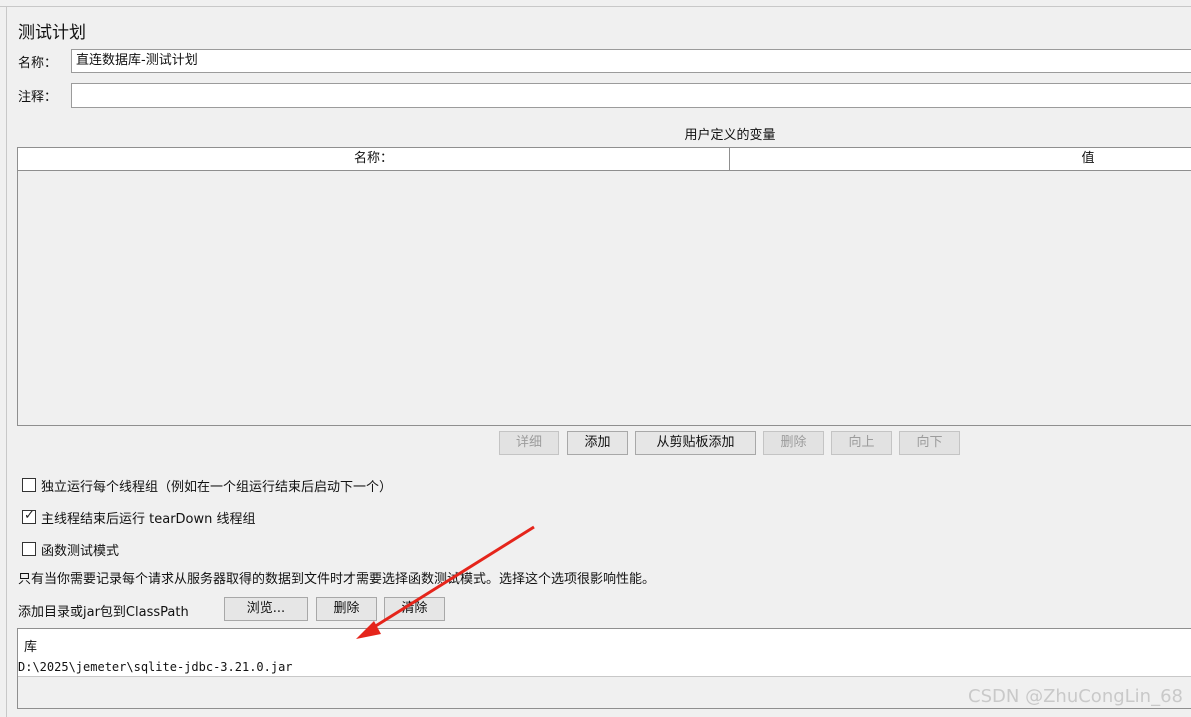 This screenshot has width=1191, height=717. Describe the element at coordinates (1075, 696) in the screenshot. I see `watermark: CSDN @ZhuCongLin_68` at that location.